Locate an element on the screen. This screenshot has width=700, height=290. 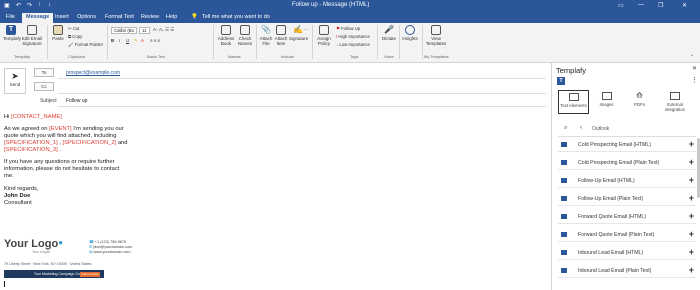
group-label-tags: Tags is located at coordinates (354, 56).